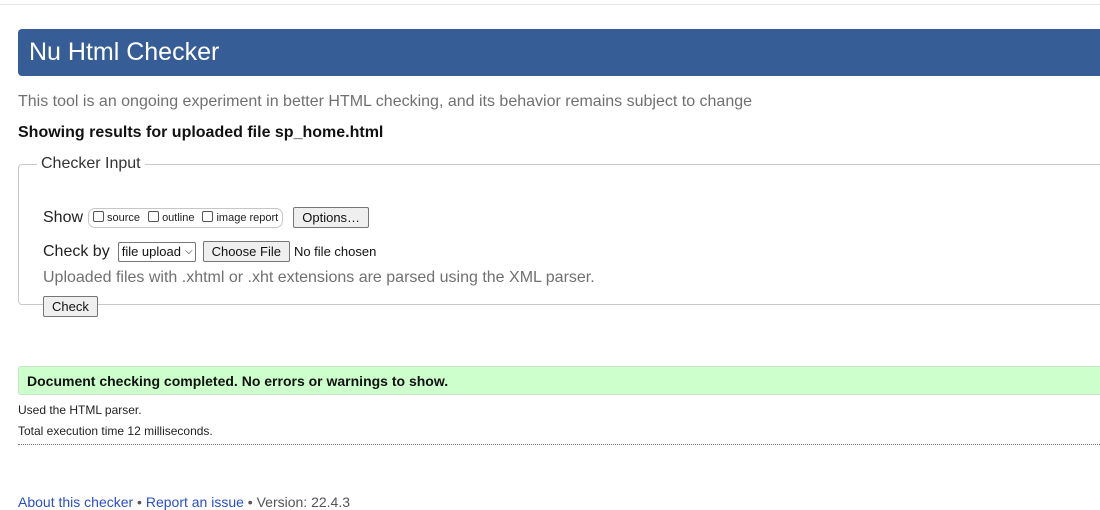  I want to click on show-image-report-option: image report, so click(240, 217).